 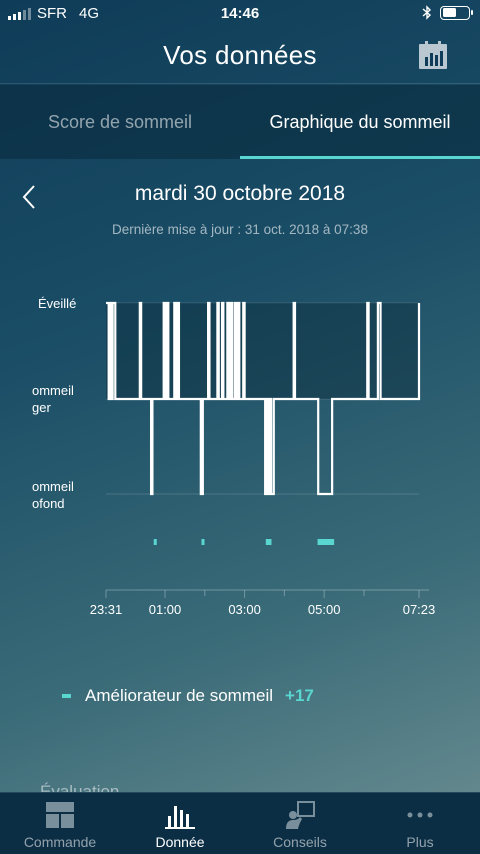 I want to click on bluetooth-icon, so click(x=427, y=12).